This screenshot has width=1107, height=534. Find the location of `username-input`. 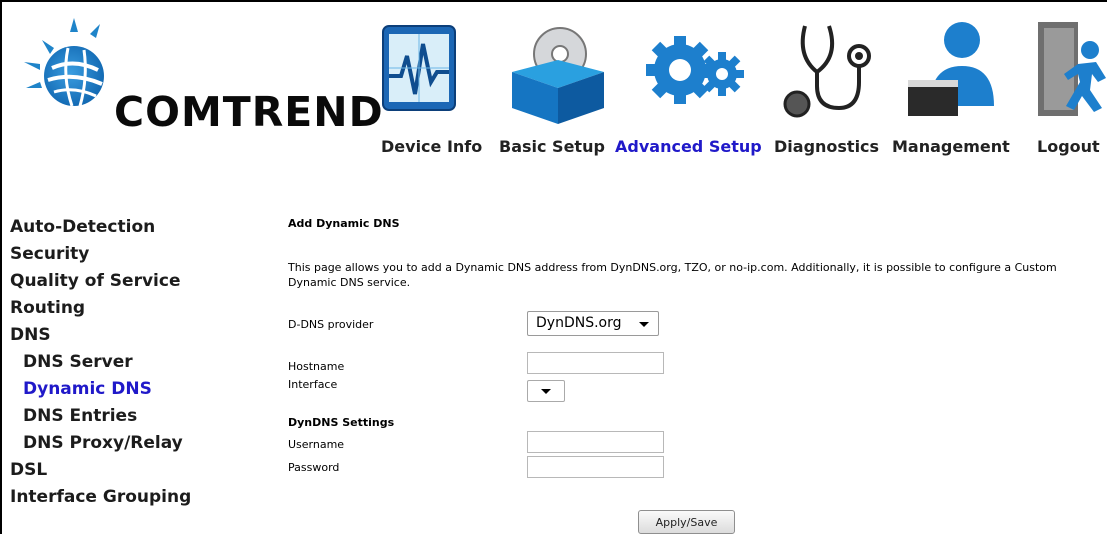

username-input is located at coordinates (595, 442).